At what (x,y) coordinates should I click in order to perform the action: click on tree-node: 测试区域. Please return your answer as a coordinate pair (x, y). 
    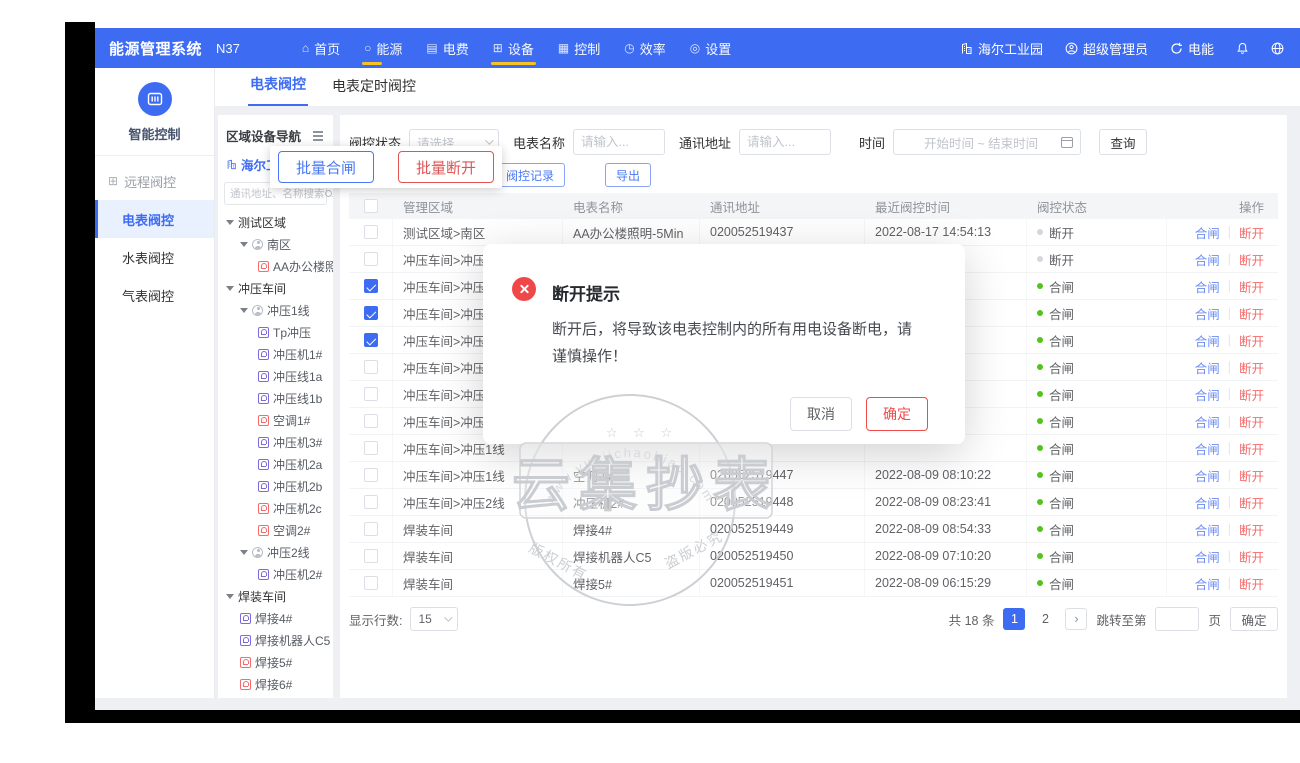
    Looking at the image, I should click on (275, 222).